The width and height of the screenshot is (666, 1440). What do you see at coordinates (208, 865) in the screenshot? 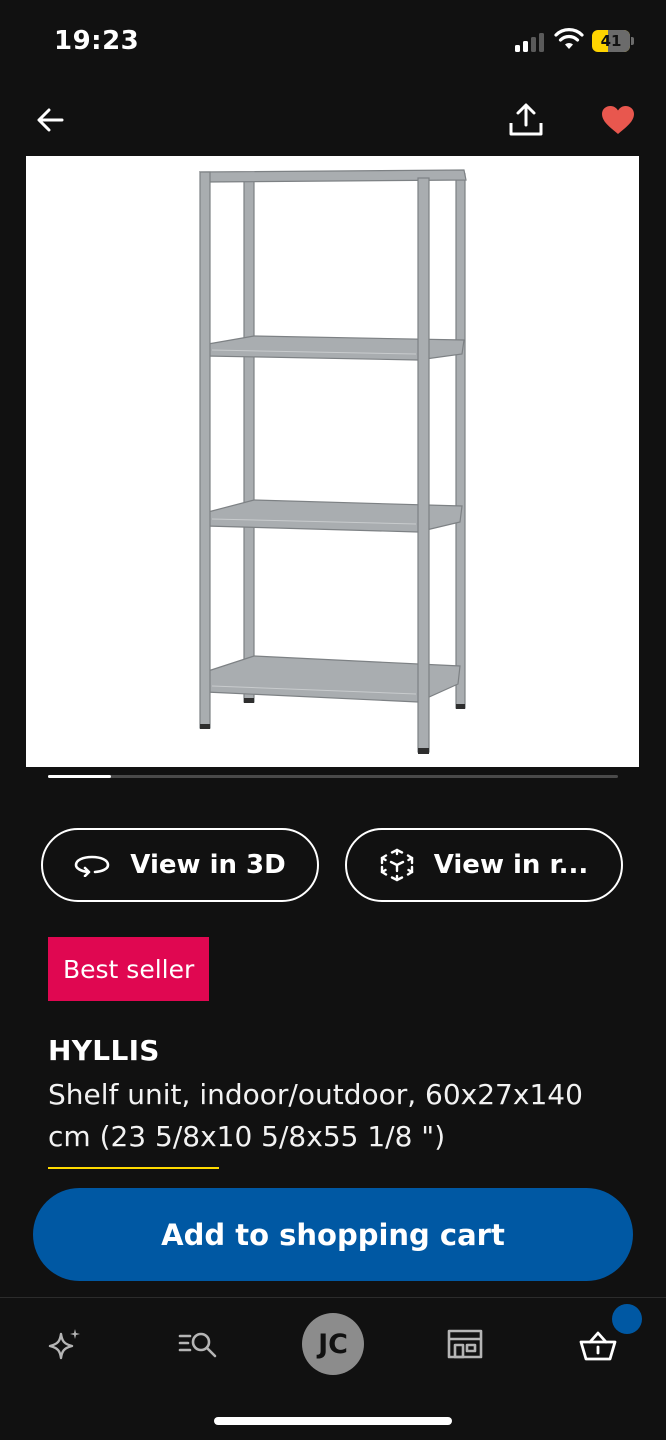
I see `view-in-3d-label: View in 3D` at bounding box center [208, 865].